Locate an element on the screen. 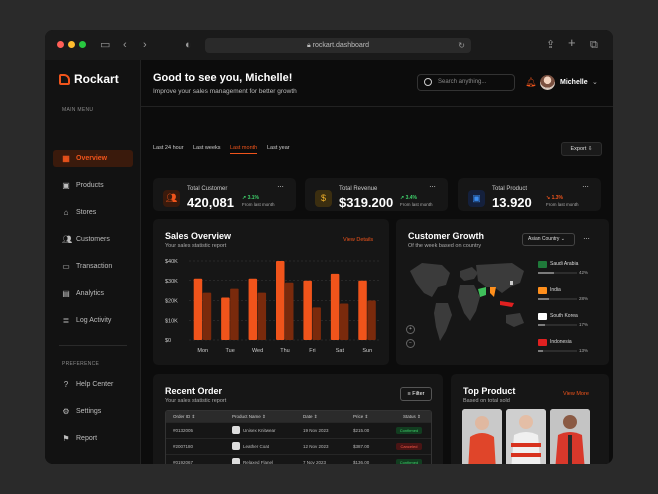 The width and height of the screenshot is (658, 494). sidebar-item-transaction: ▭ Transaction is located at coordinates (93, 266).